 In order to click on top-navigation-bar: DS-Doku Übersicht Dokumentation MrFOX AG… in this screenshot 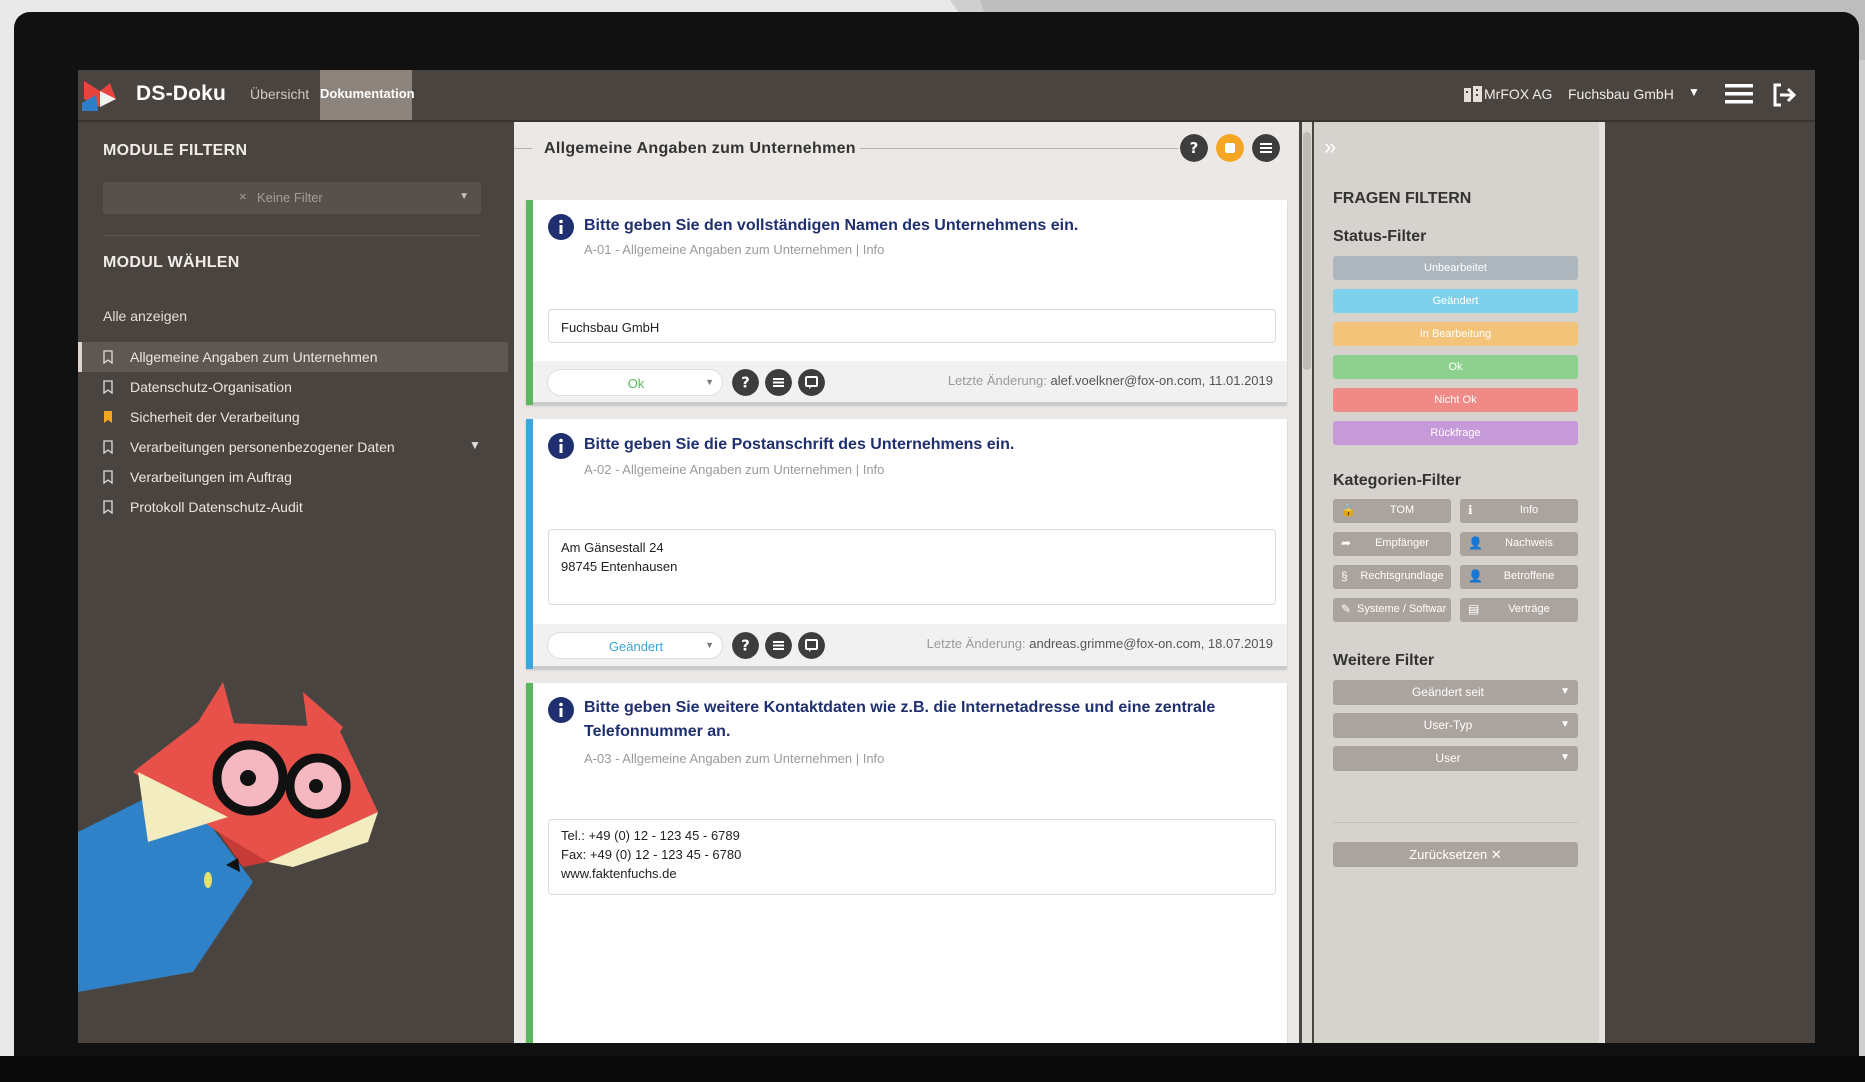, I will do `click(946, 96)`.